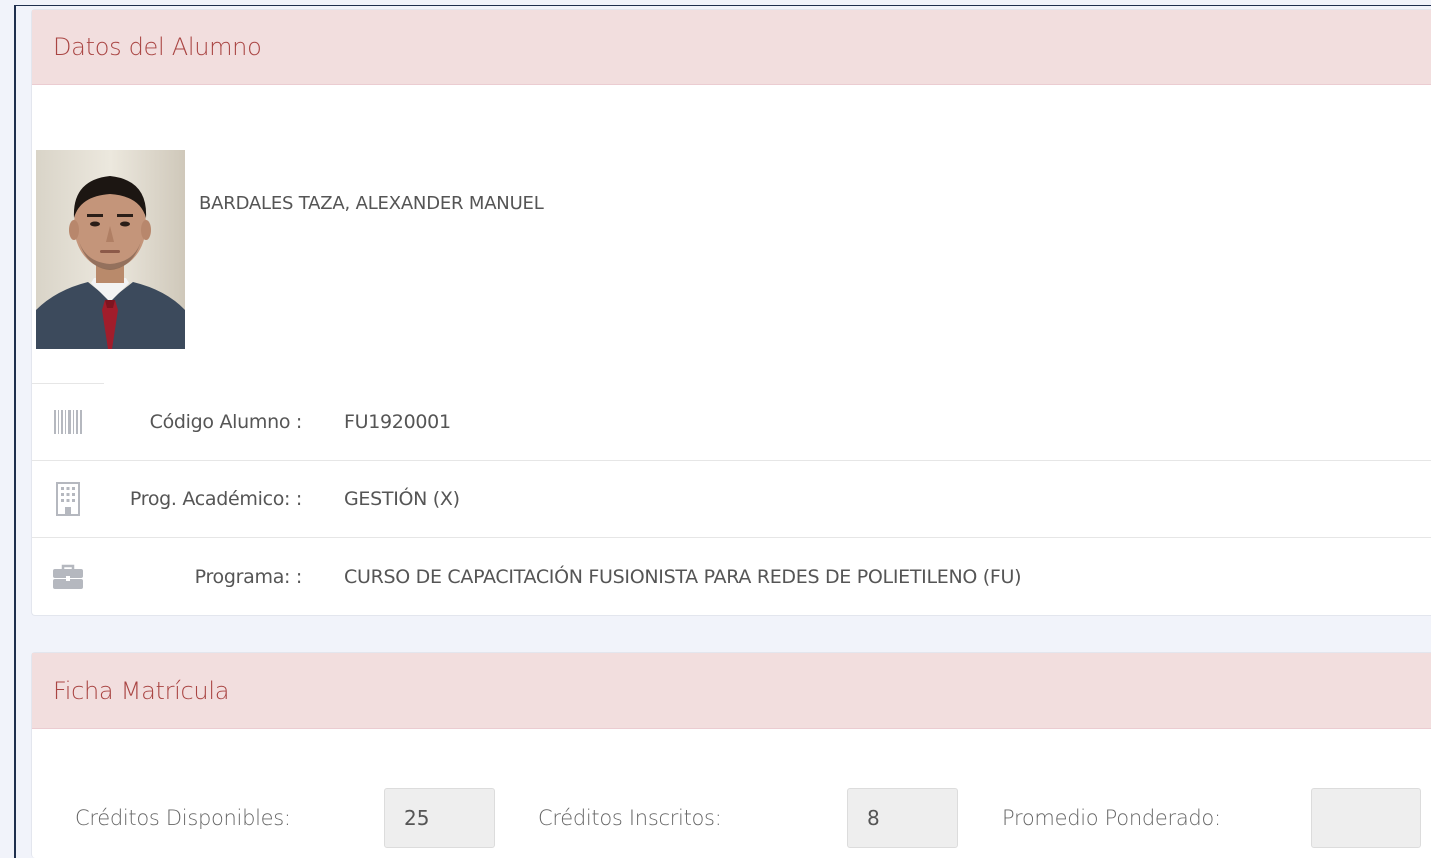 The width and height of the screenshot is (1431, 858). What do you see at coordinates (722, 5) in the screenshot?
I see `window-frame-top` at bounding box center [722, 5].